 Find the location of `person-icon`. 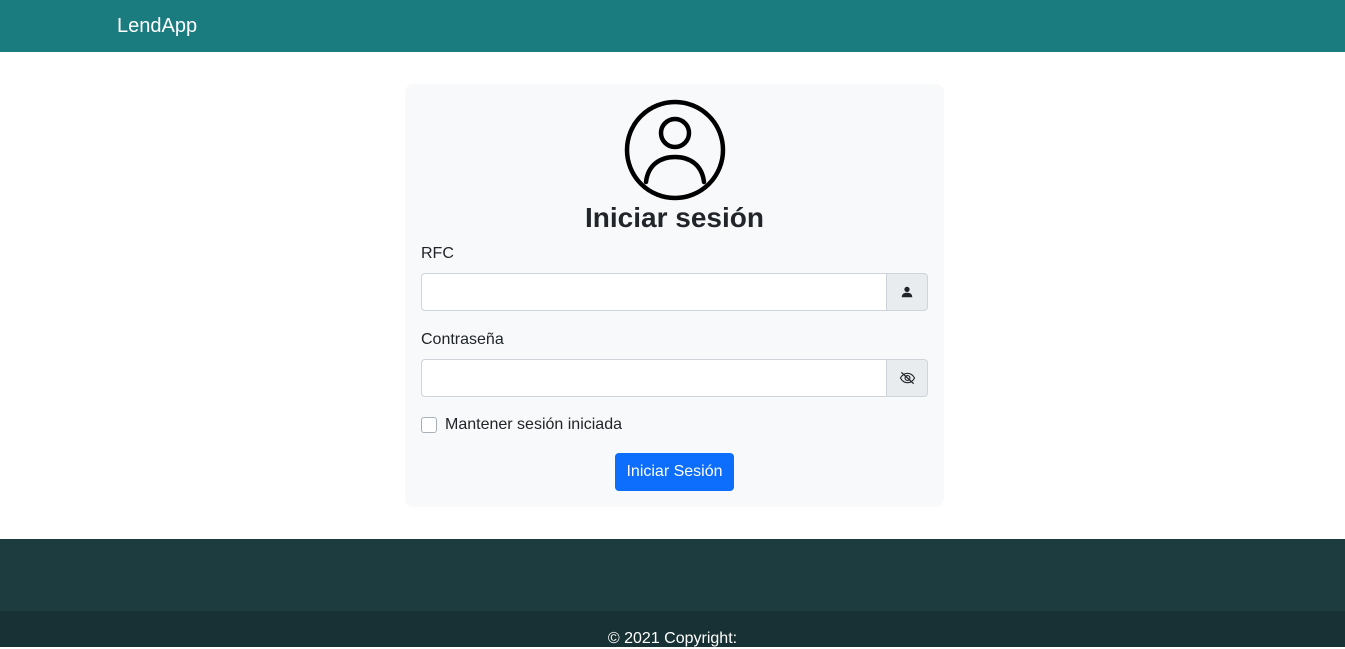

person-icon is located at coordinates (907, 292).